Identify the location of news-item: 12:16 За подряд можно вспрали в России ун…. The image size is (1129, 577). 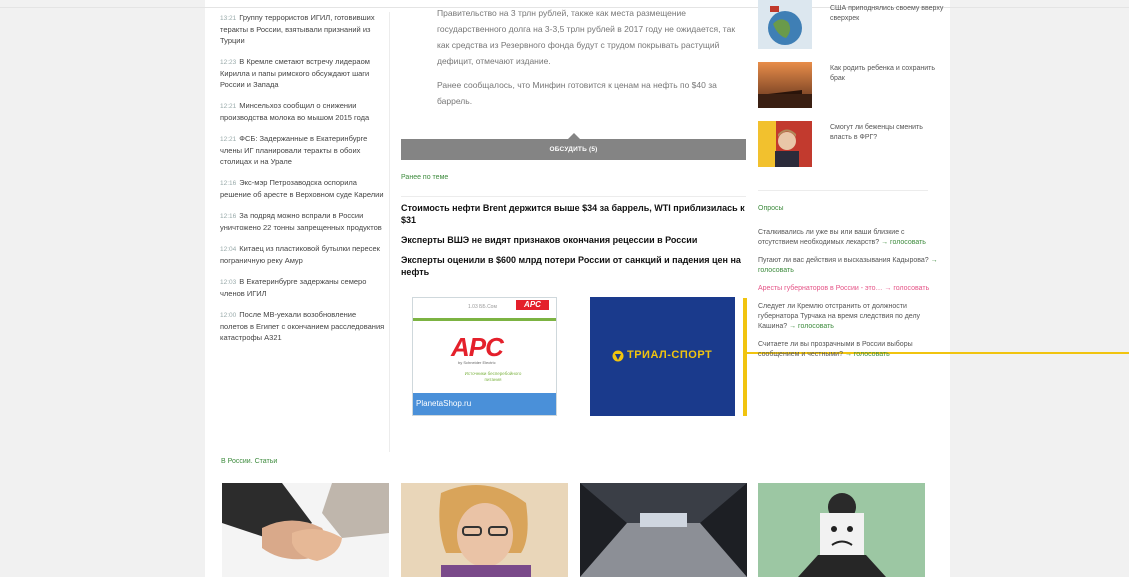
(302, 221).